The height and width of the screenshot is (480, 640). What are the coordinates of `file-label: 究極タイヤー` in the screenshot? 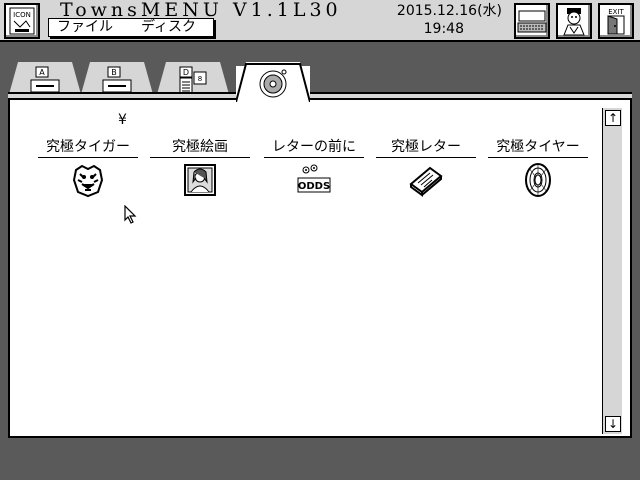 It's located at (538, 148).